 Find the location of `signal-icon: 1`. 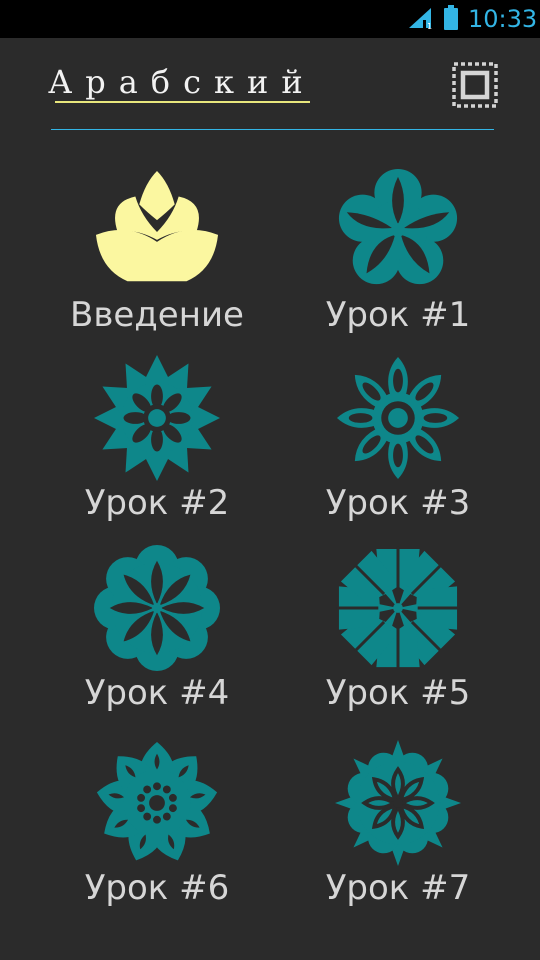

signal-icon: 1 is located at coordinates (420, 19).